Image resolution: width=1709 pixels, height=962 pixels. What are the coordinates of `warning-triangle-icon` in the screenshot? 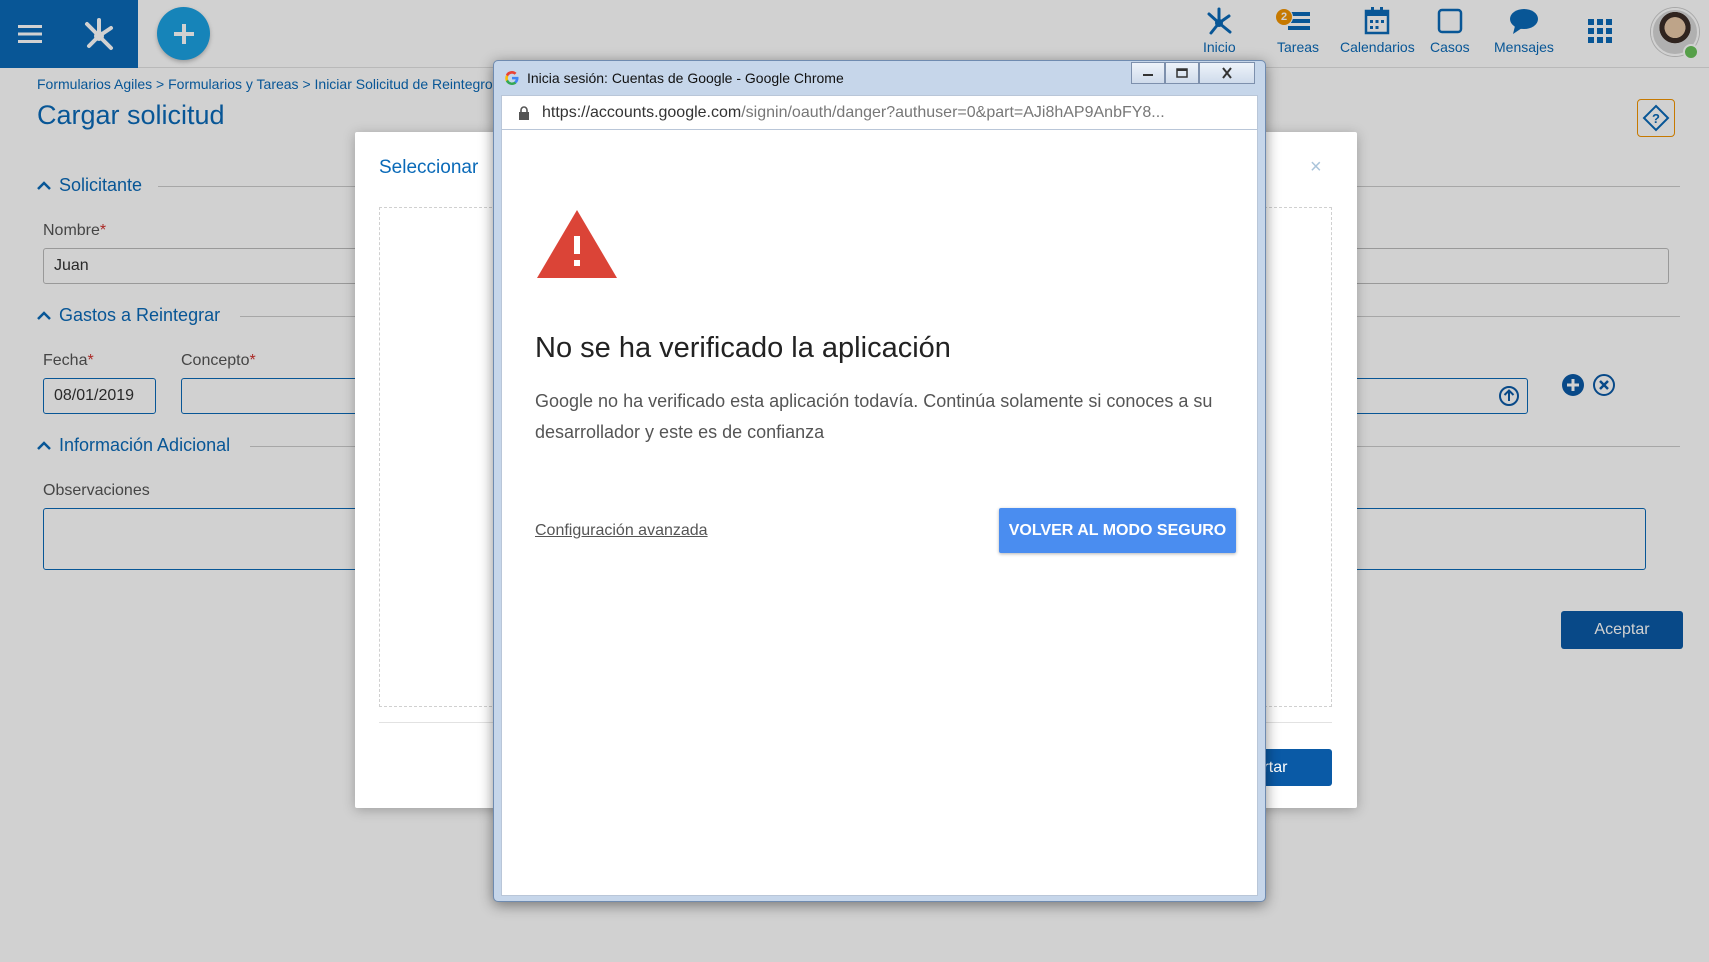 It's located at (577, 244).